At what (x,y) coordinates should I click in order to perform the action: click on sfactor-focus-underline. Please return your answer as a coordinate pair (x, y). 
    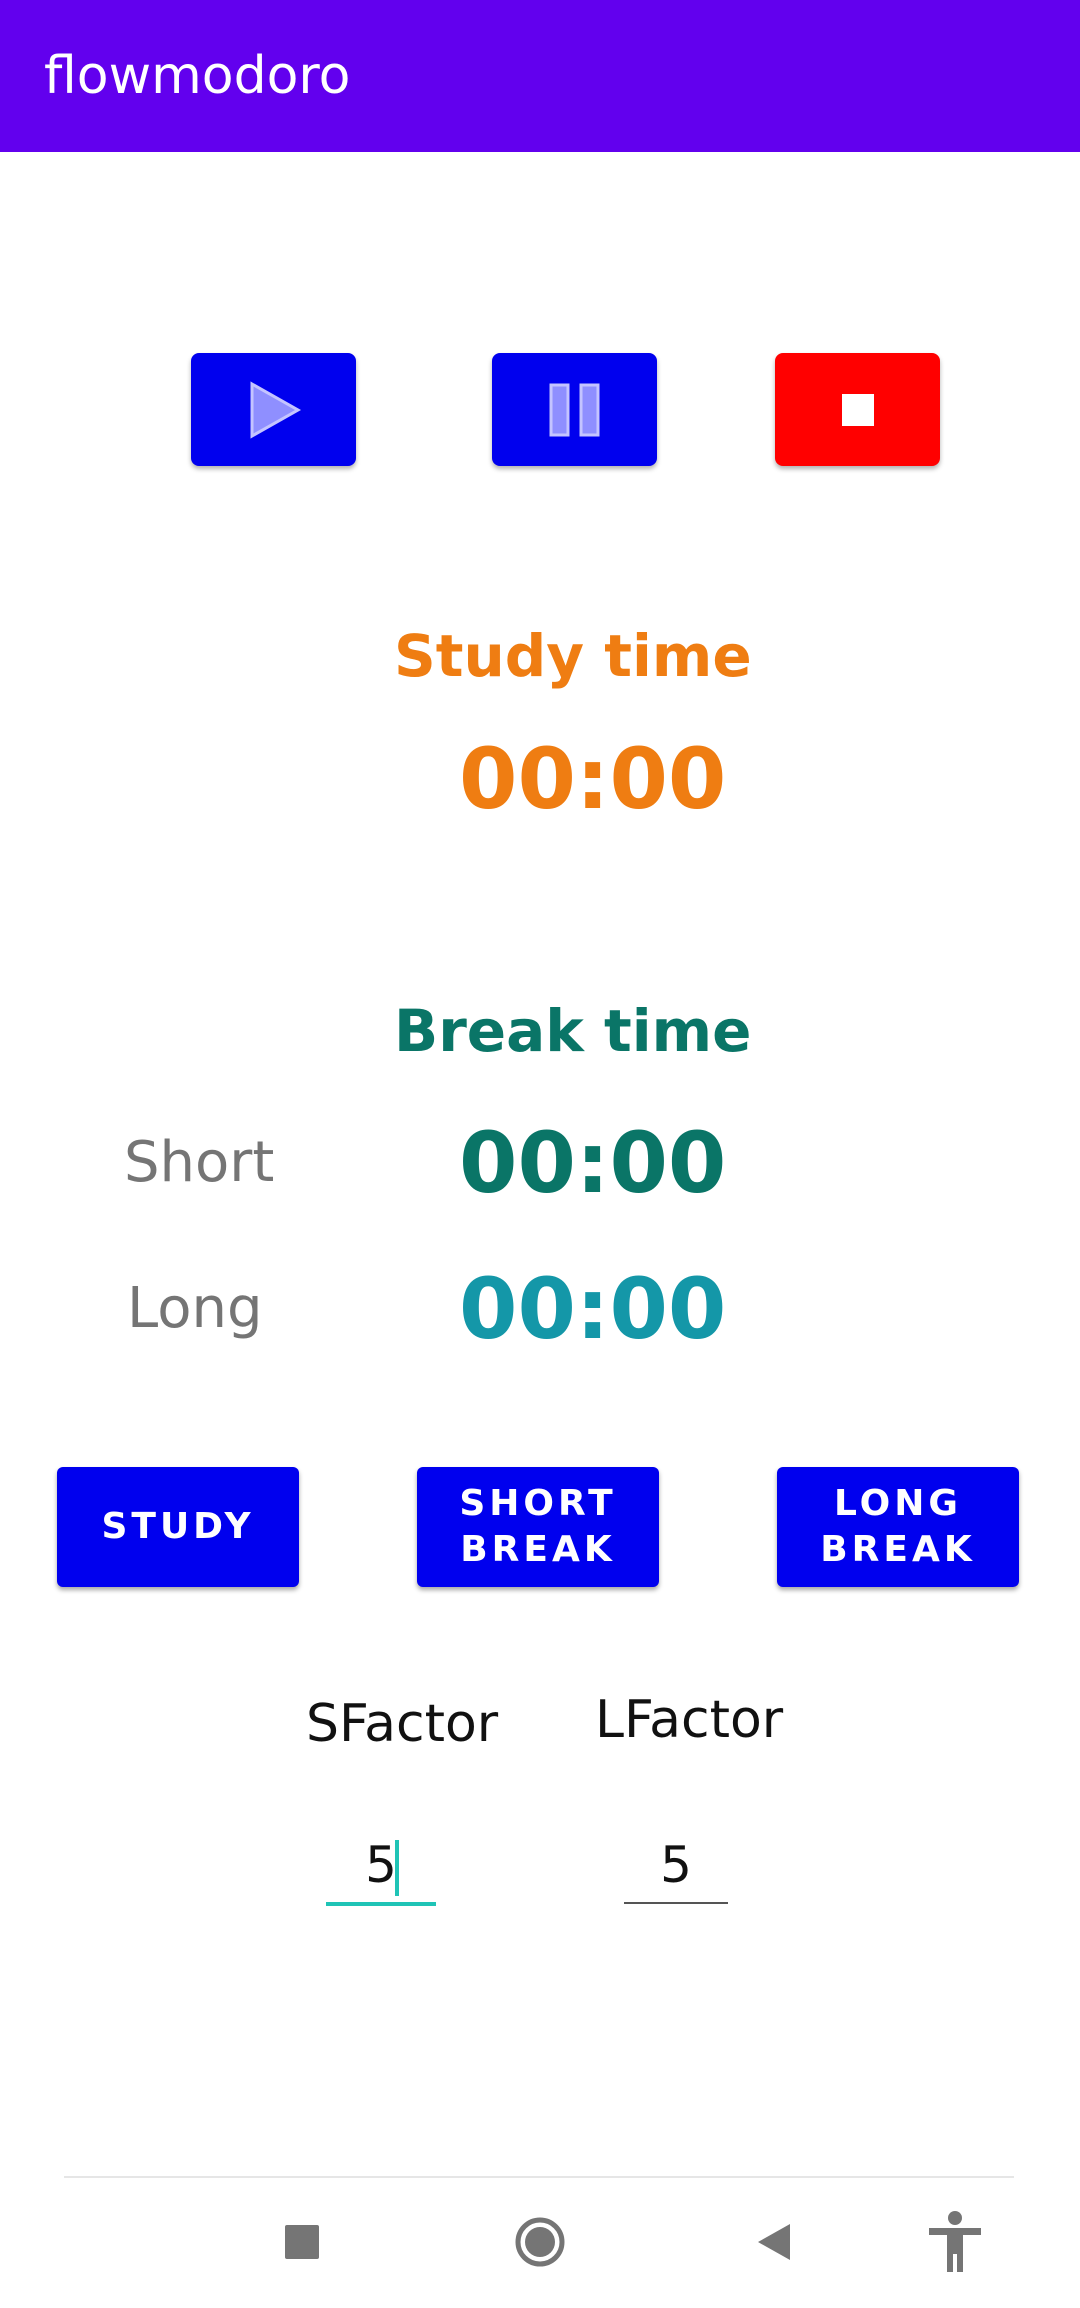
    Looking at the image, I should click on (381, 1904).